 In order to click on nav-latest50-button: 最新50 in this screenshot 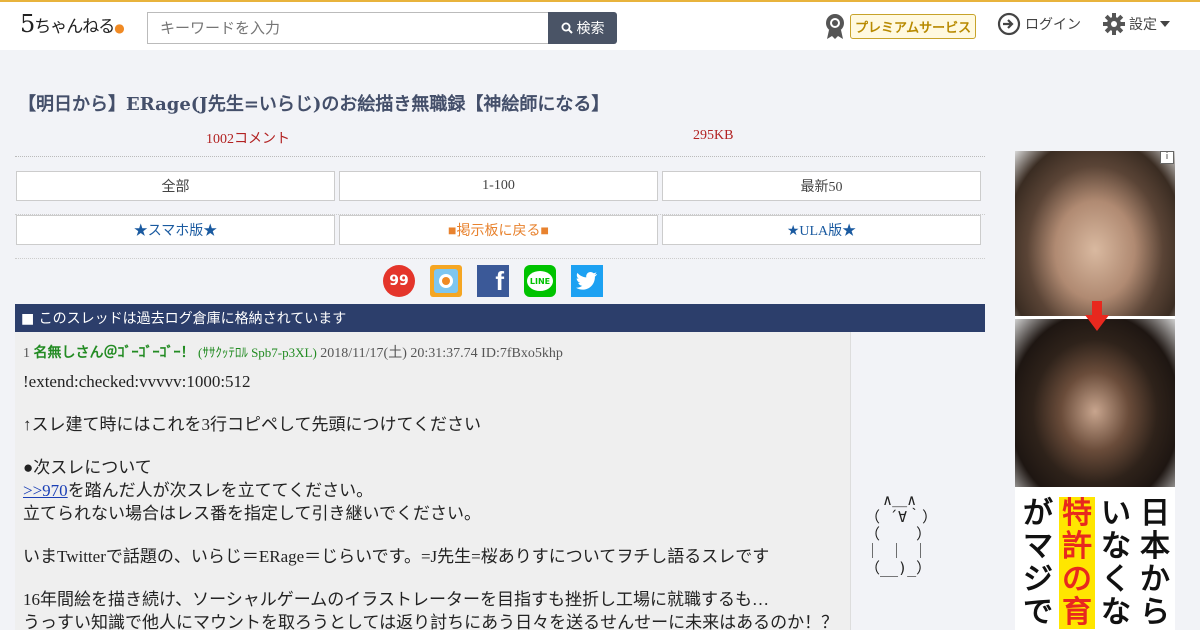, I will do `click(821, 186)`.